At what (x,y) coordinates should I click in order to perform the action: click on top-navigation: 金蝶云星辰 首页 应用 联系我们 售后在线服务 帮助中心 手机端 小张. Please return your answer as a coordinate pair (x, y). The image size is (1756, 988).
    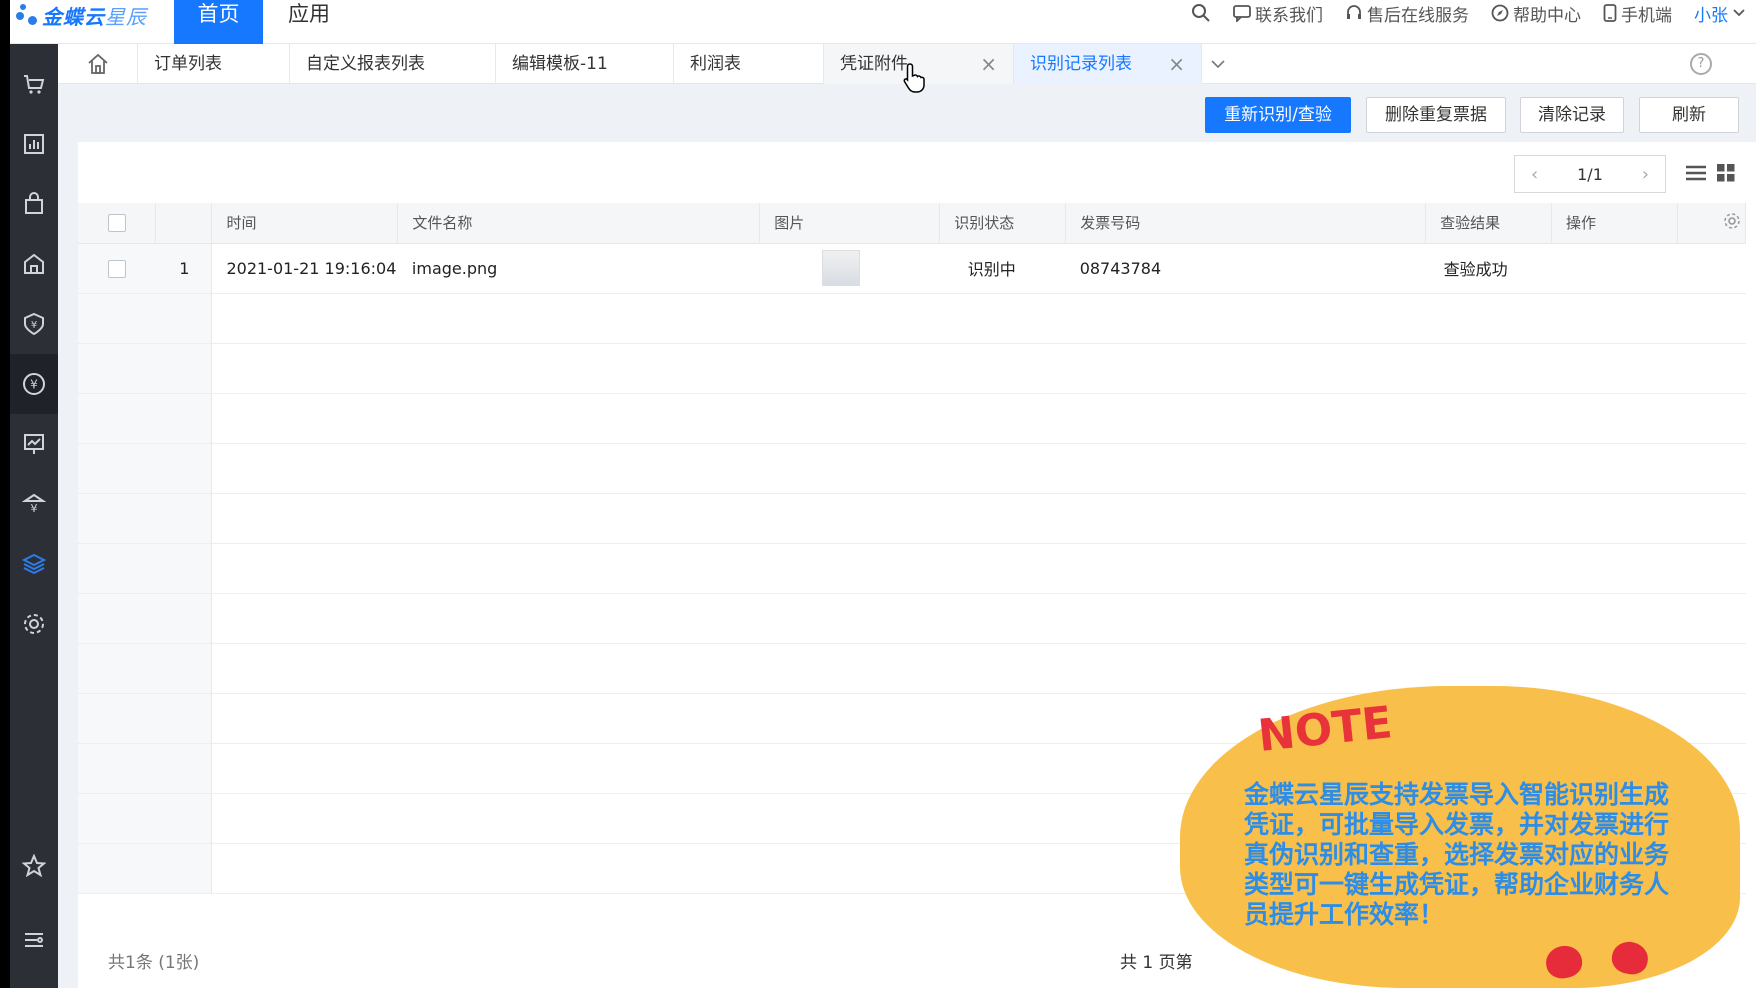
    Looking at the image, I should click on (883, 22).